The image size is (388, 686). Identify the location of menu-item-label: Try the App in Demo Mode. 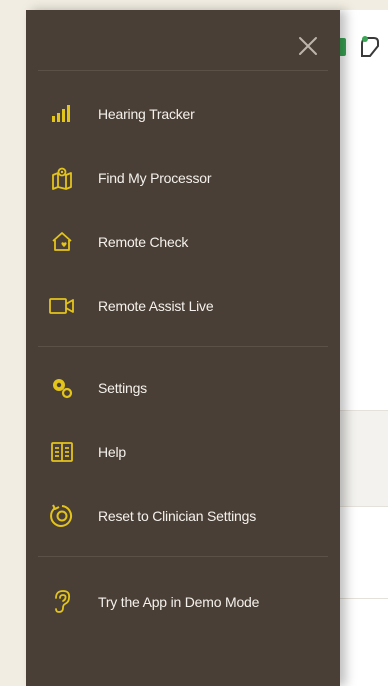
(179, 602).